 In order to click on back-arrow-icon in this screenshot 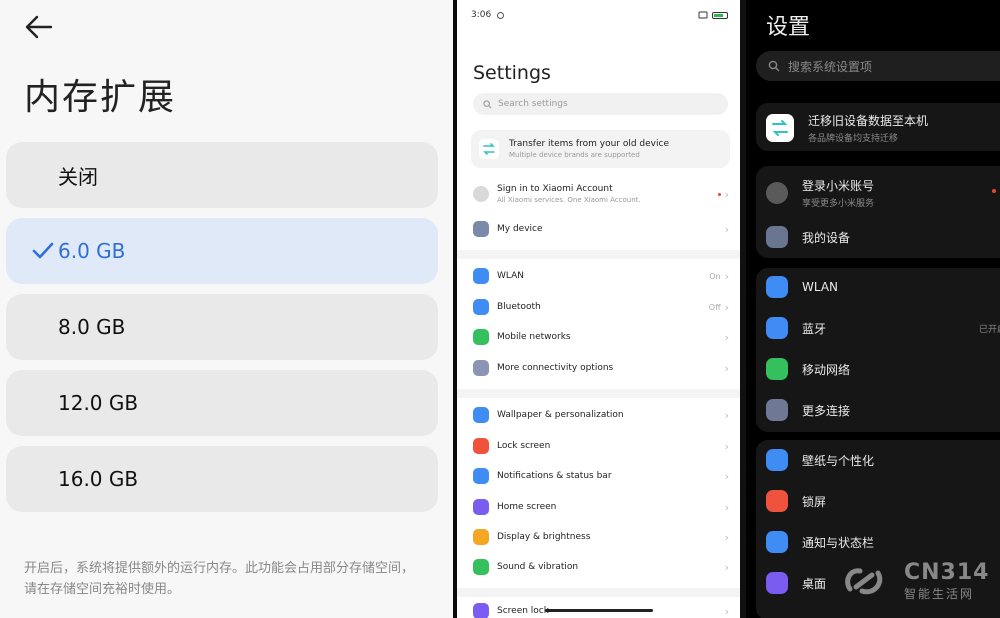, I will do `click(39, 27)`.